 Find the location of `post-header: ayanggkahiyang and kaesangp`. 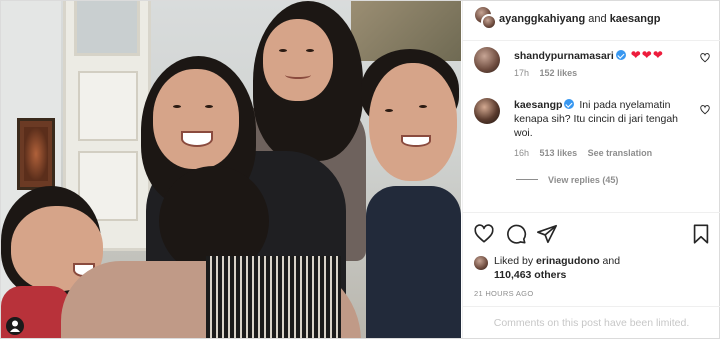

post-header: ayanggkahiyang and kaesangp is located at coordinates (591, 21).